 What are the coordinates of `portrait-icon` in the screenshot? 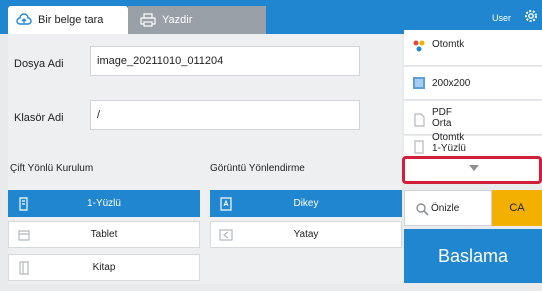 It's located at (226, 204).